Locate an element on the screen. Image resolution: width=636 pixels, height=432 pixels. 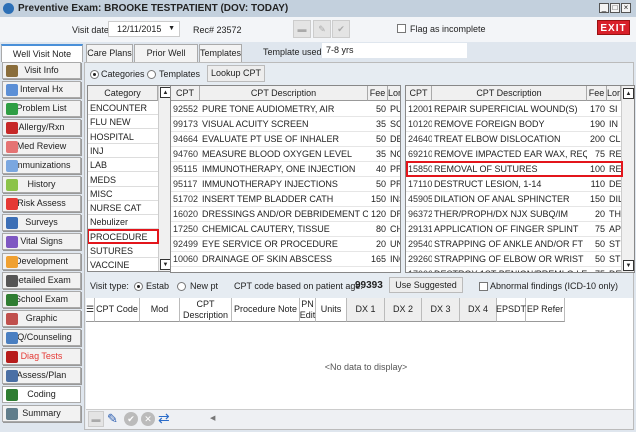
sidebar-item-summary: Summary is located at coordinates (41, 413).